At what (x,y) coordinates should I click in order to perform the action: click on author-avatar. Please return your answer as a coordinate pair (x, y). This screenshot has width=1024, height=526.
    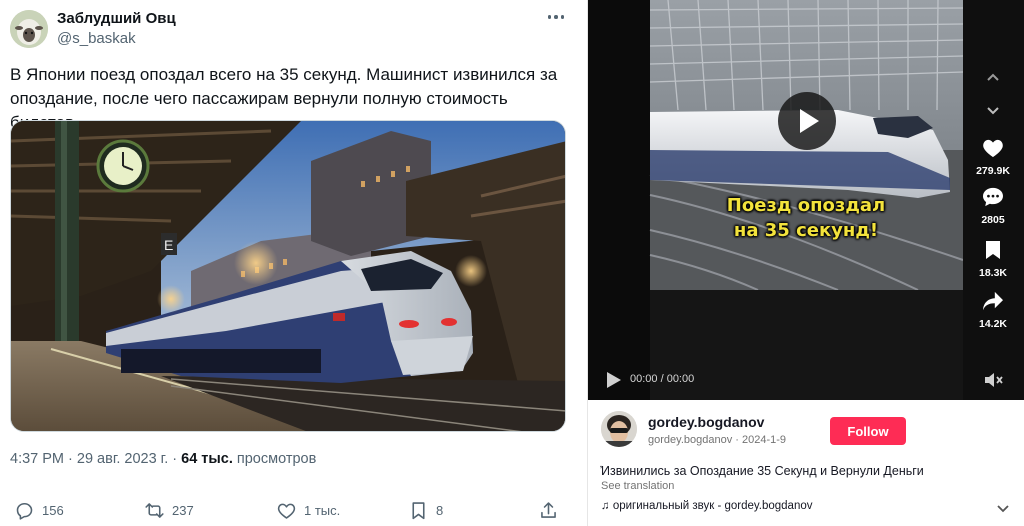
    Looking at the image, I should click on (29, 29).